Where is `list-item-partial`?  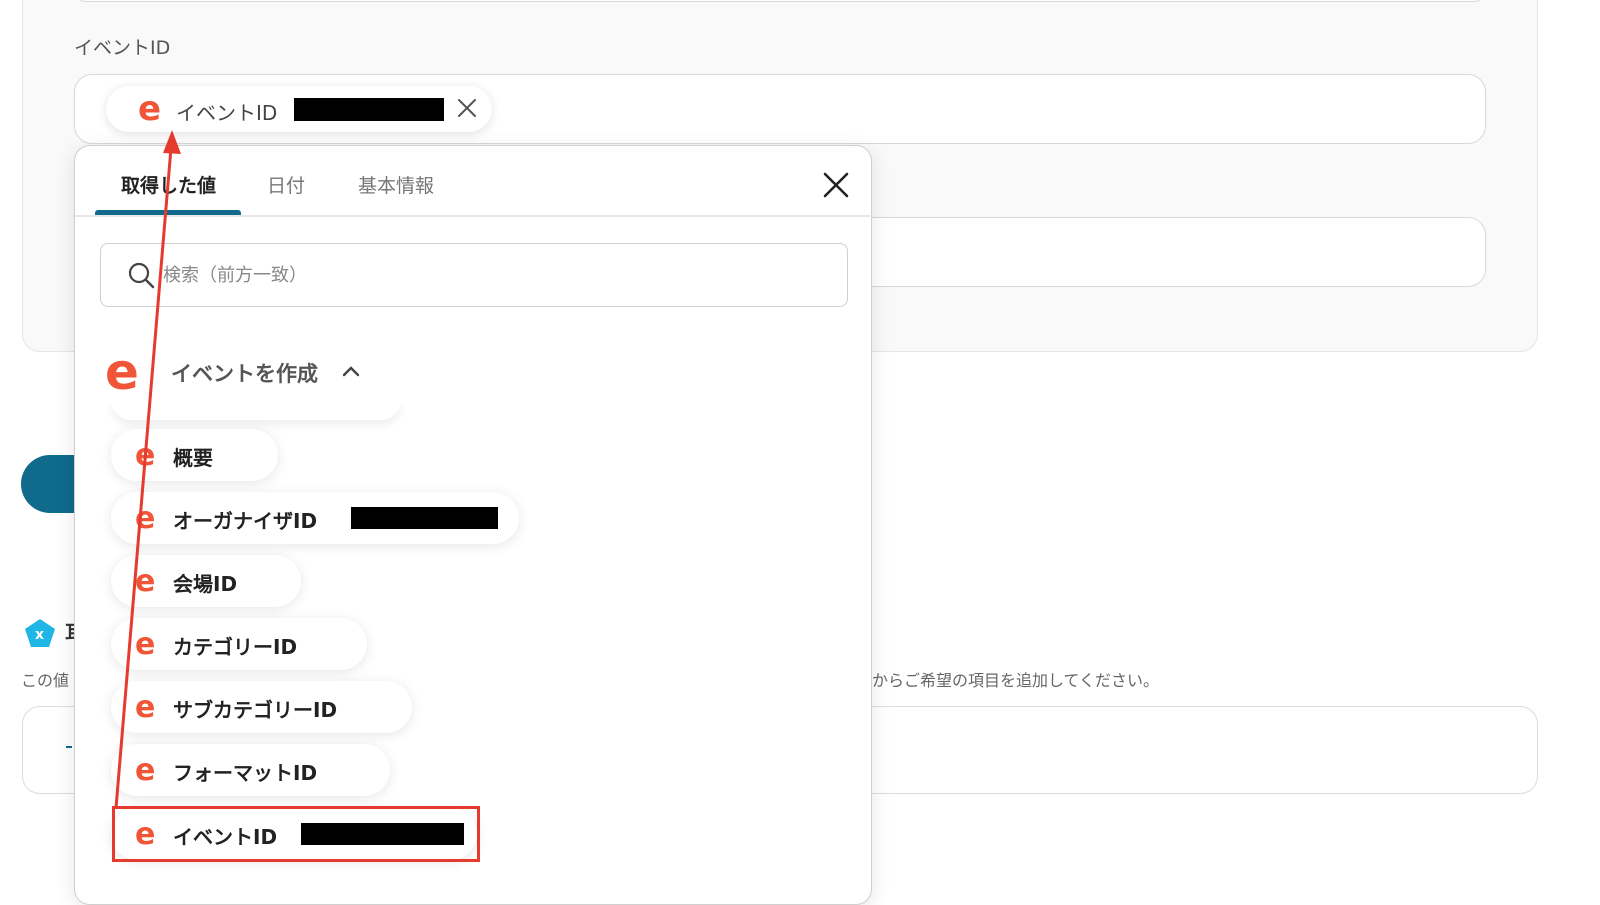
list-item-partial is located at coordinates (256, 409).